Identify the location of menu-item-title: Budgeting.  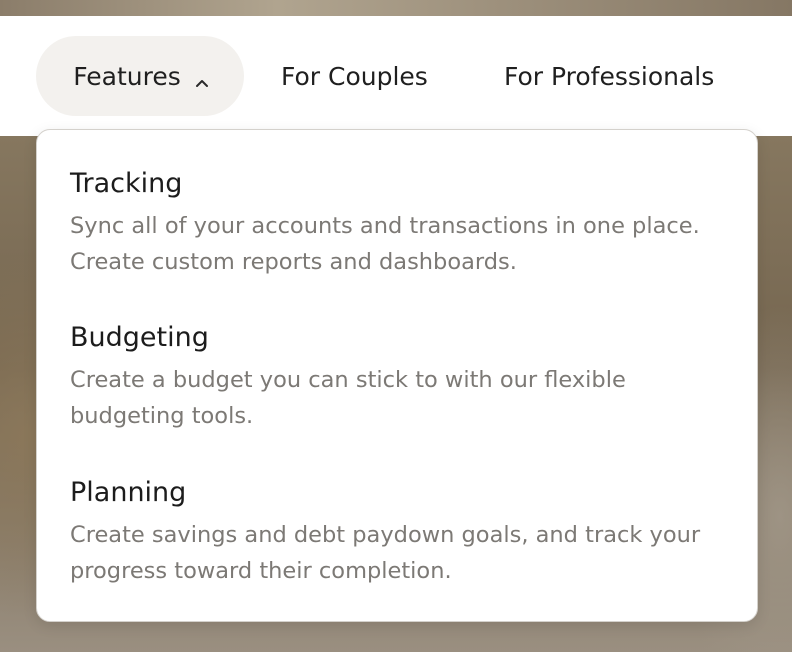
(139, 337).